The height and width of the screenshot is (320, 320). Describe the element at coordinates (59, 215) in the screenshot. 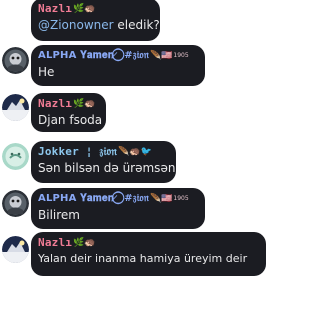

I see `message-text: Bilirem` at that location.